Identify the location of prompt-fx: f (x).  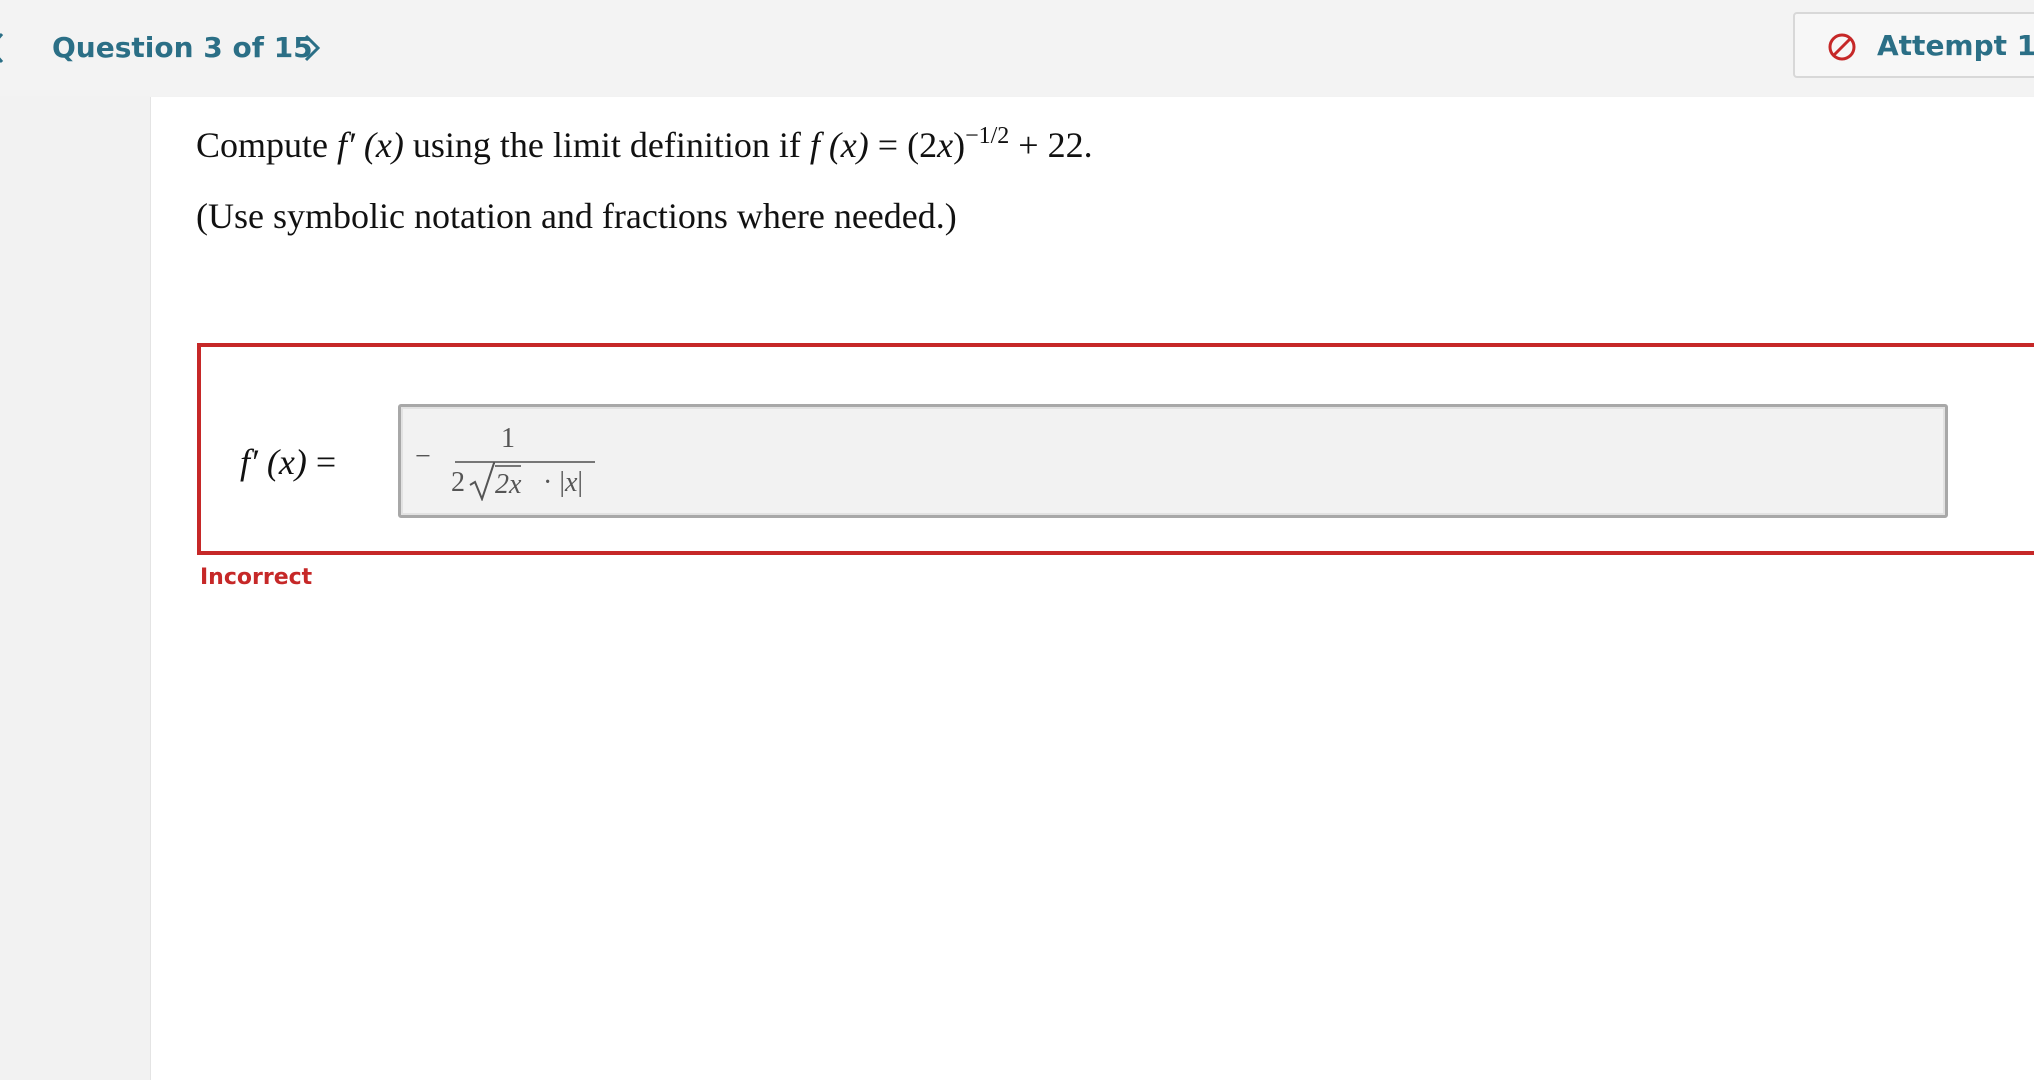
(839, 145).